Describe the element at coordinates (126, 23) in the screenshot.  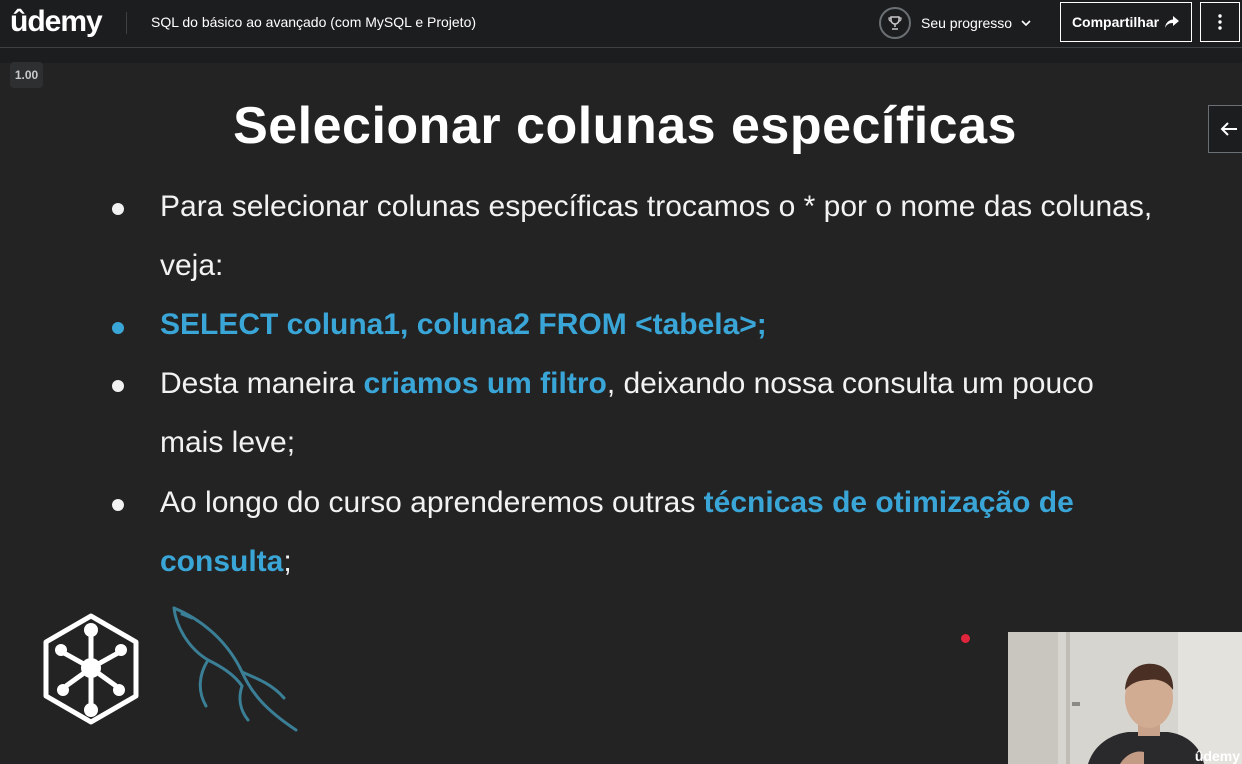
I see `header-divider` at that location.